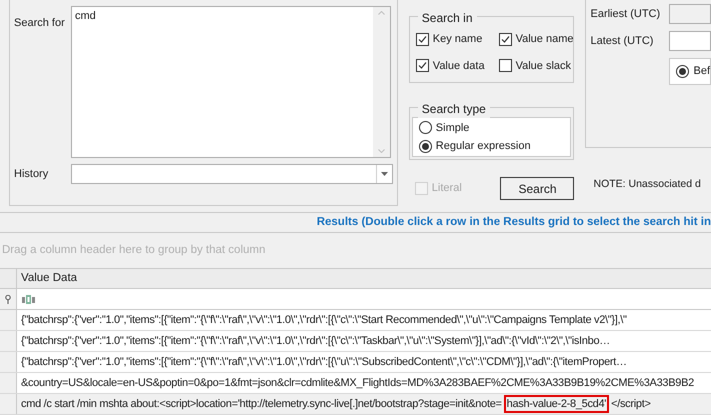 The height and width of the screenshot is (415, 711). What do you see at coordinates (483, 146) in the screenshot?
I see `radio-label: Regular expression` at bounding box center [483, 146].